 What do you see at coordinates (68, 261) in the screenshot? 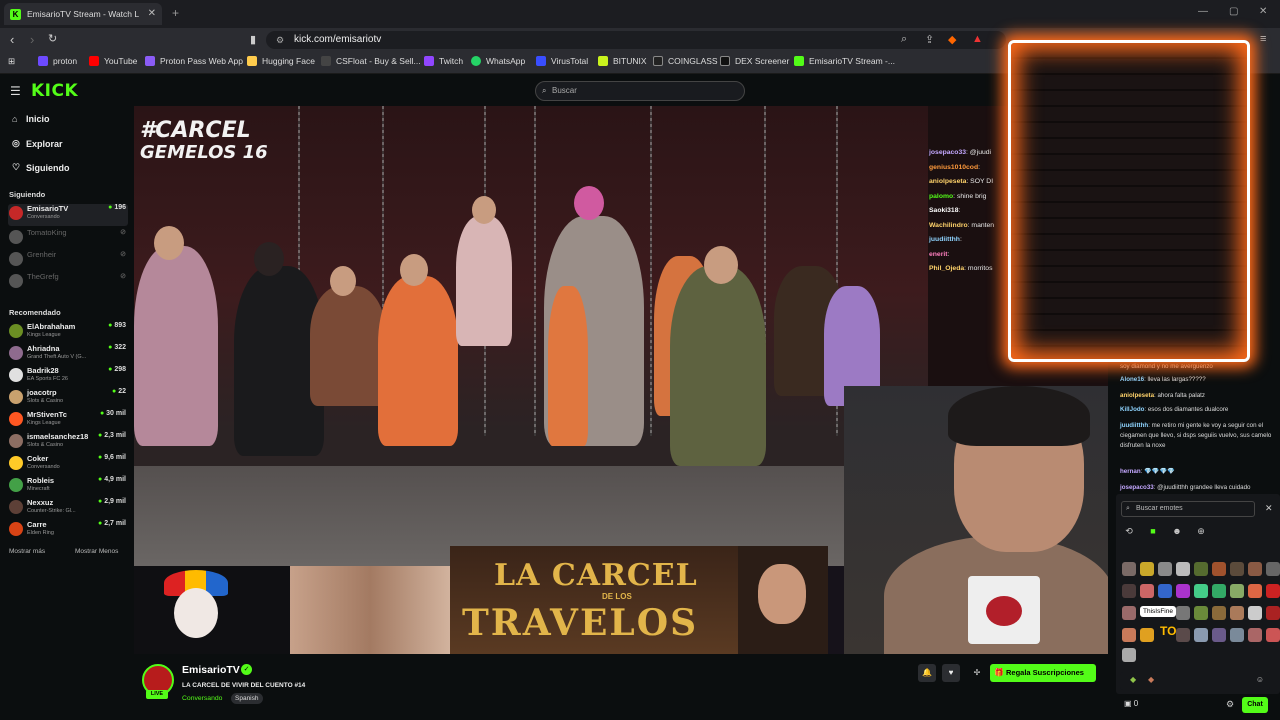
I see `following-channel: Grenheir ⊘` at bounding box center [68, 261].